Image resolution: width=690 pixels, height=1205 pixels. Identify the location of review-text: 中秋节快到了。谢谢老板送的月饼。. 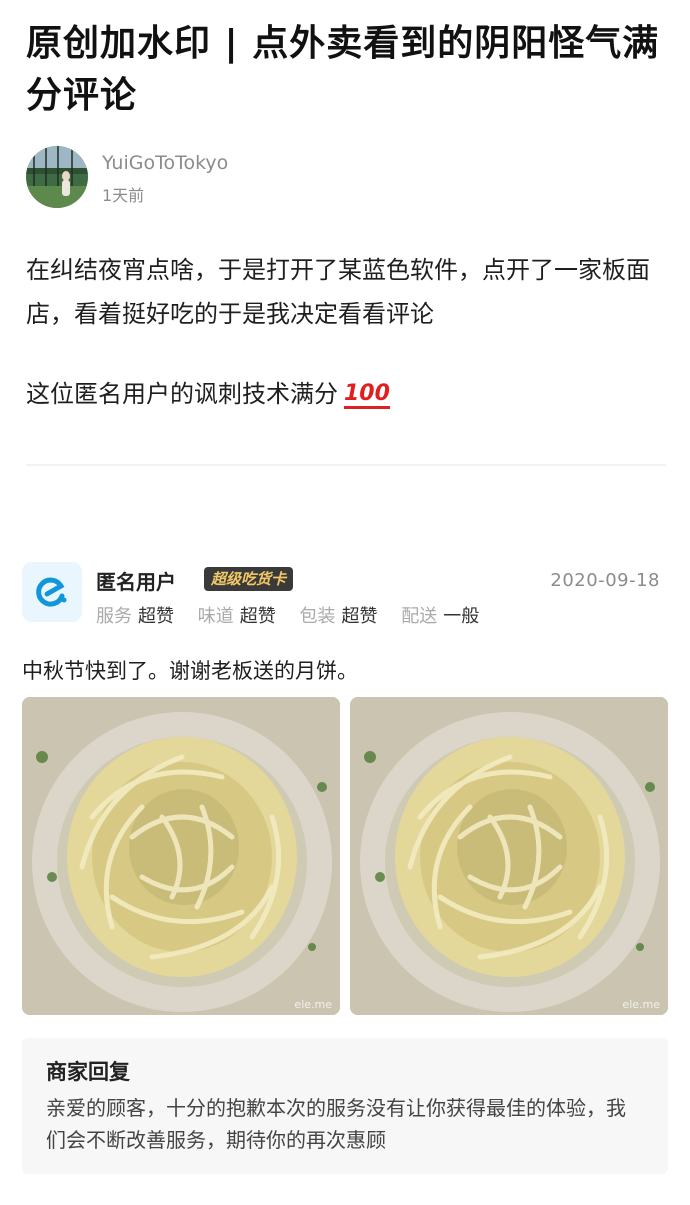
(190, 671).